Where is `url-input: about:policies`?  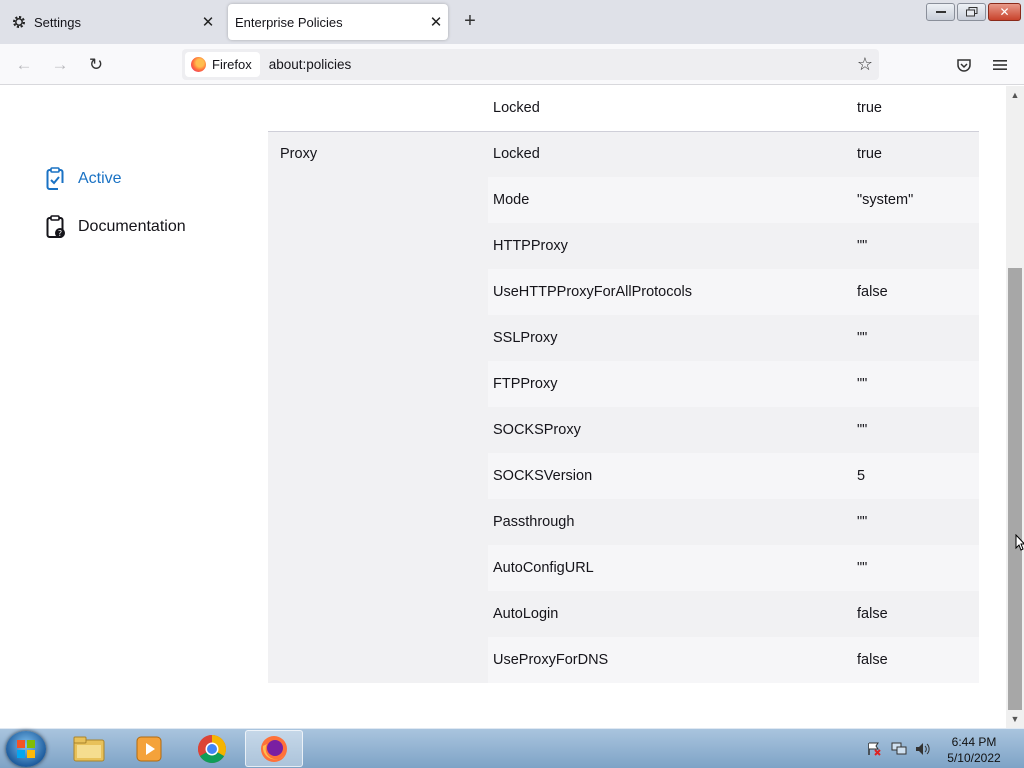 url-input: about:policies is located at coordinates (560, 64).